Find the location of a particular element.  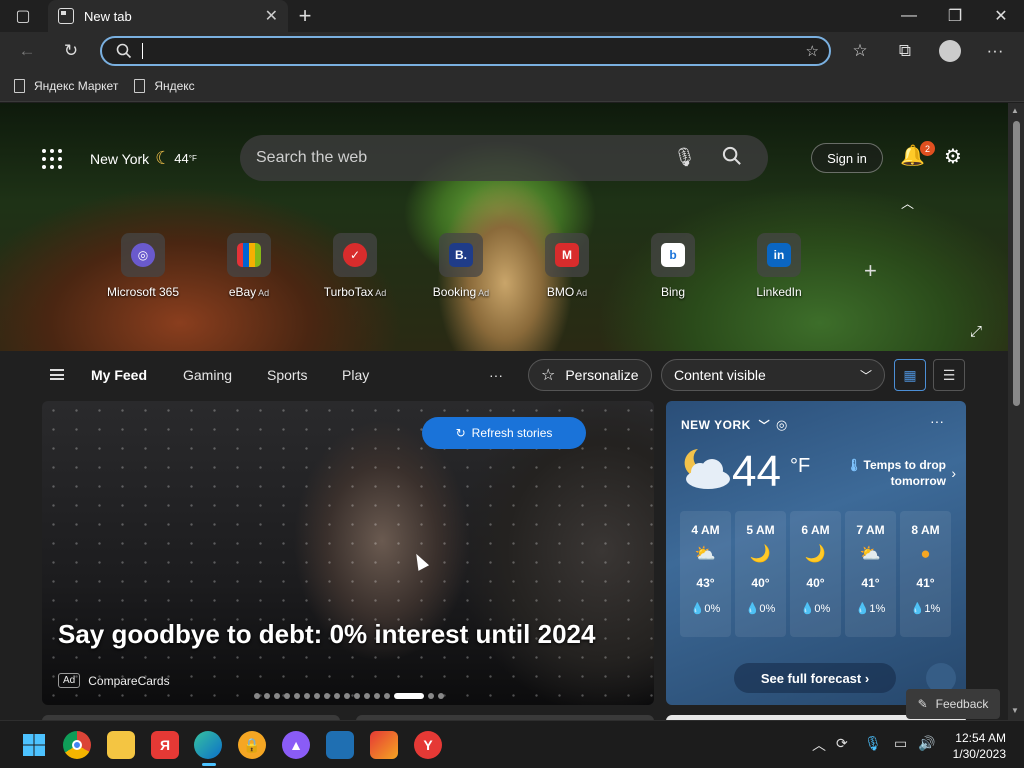

scroll-down-arrow: ▼ is located at coordinates (1015, 710).